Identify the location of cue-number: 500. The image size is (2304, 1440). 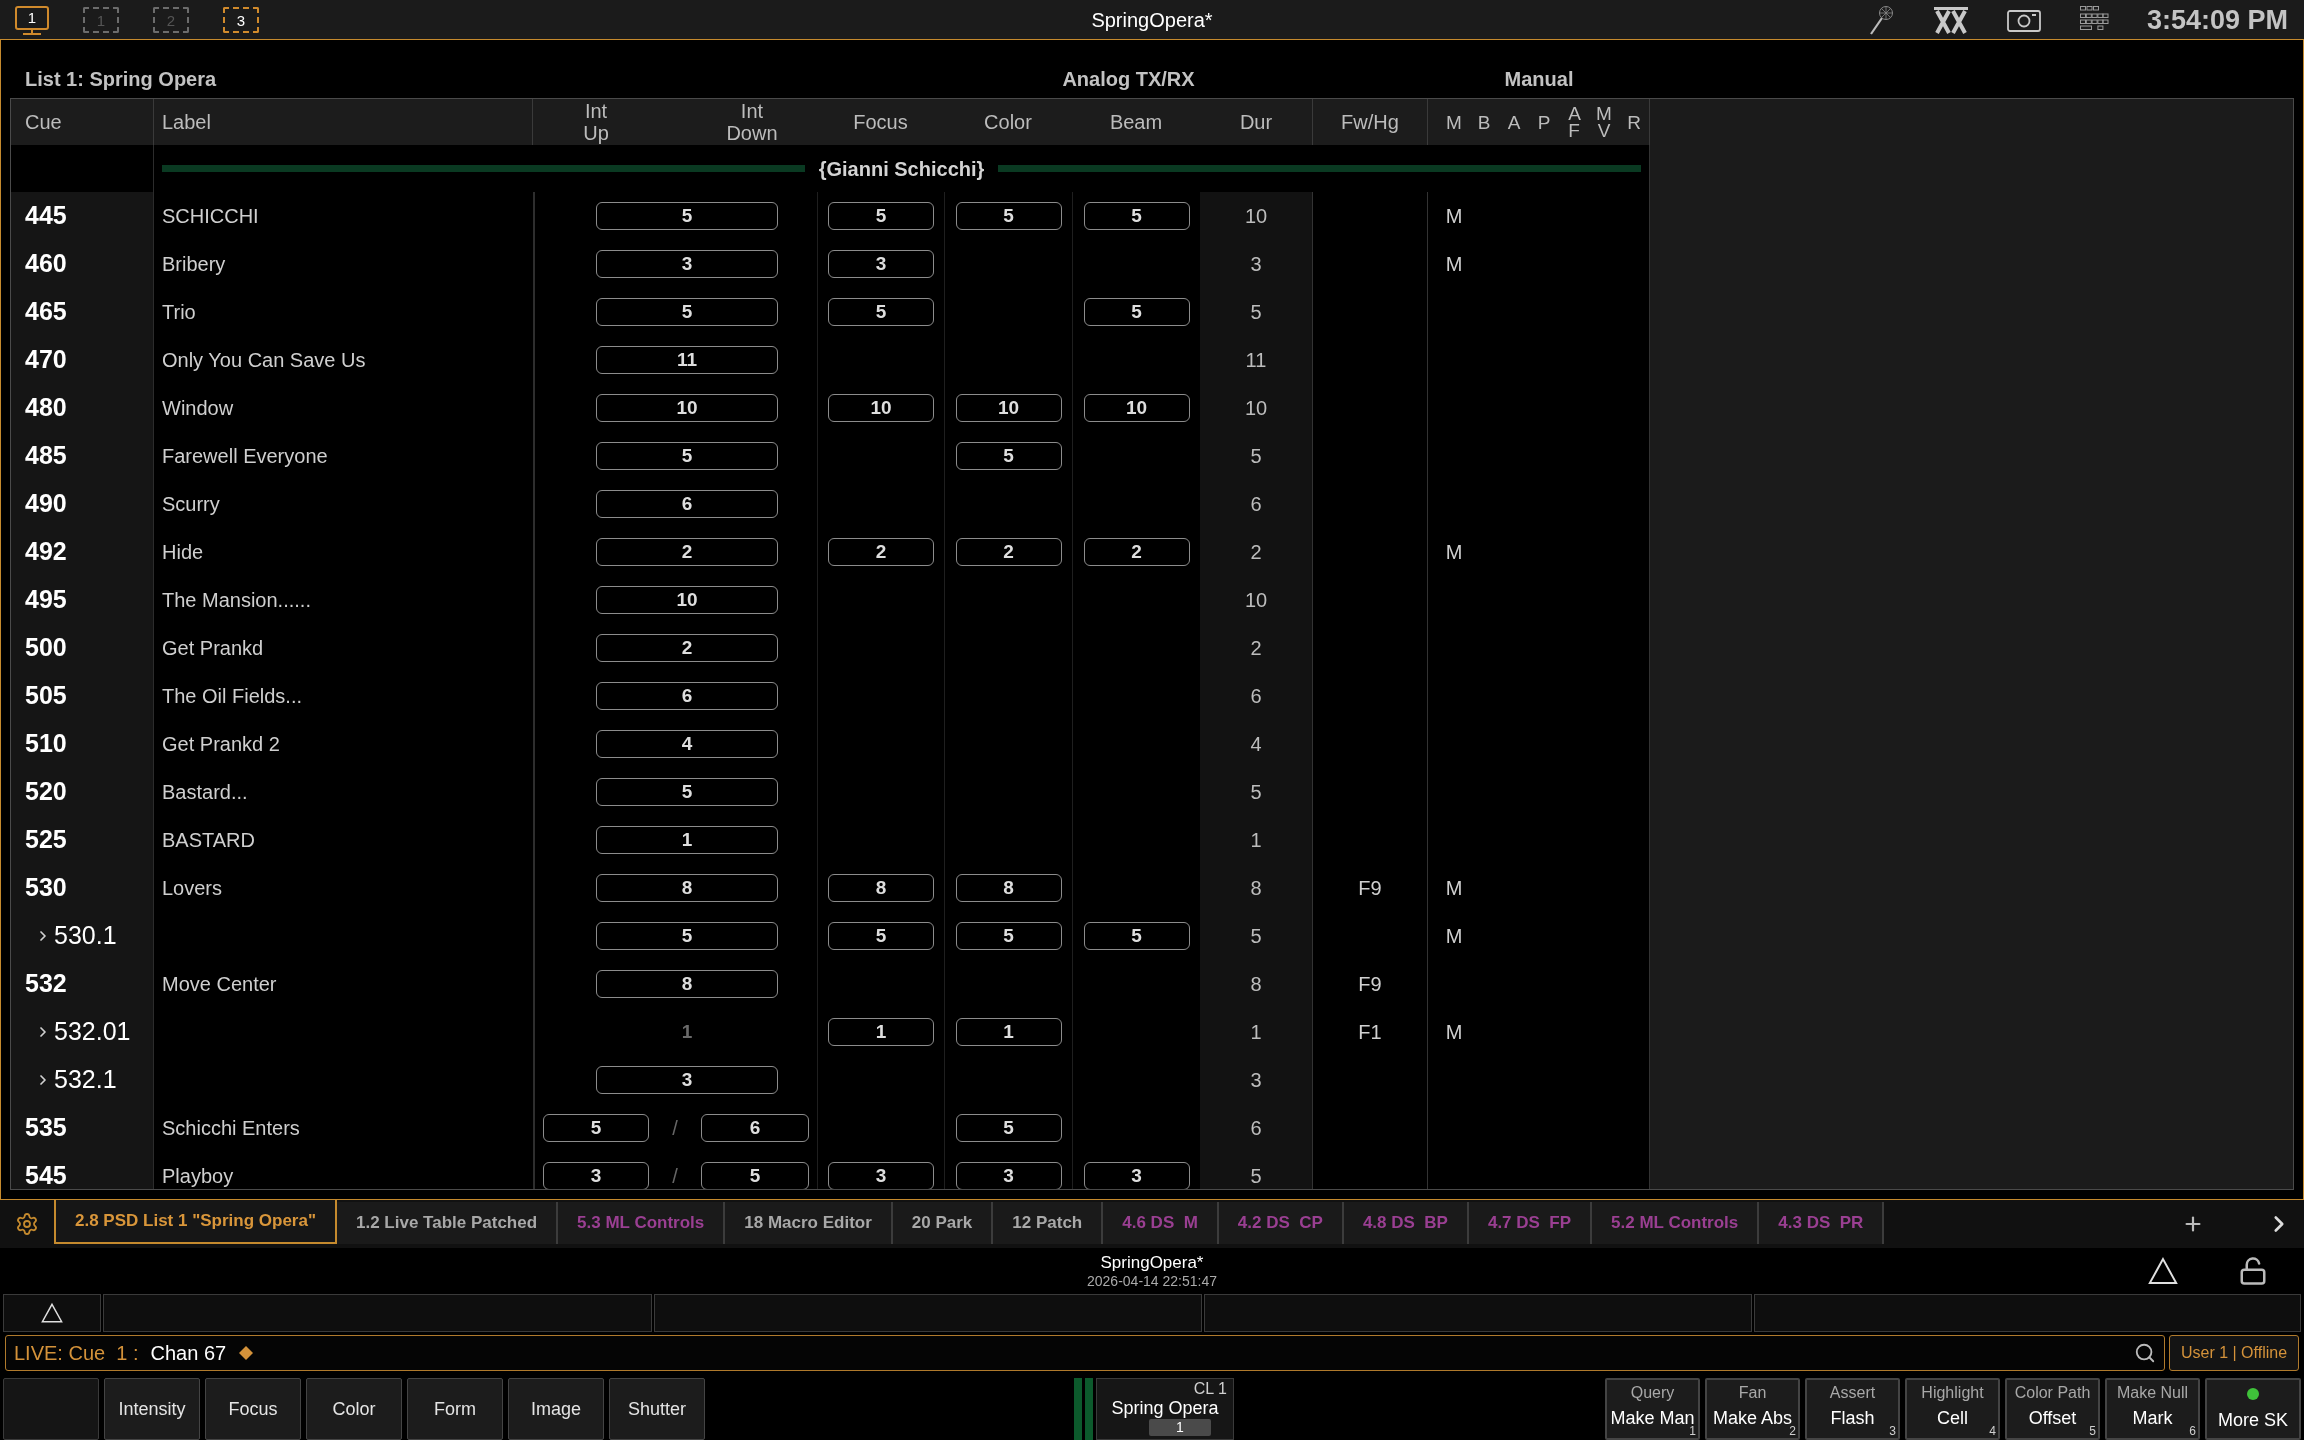
(46, 648).